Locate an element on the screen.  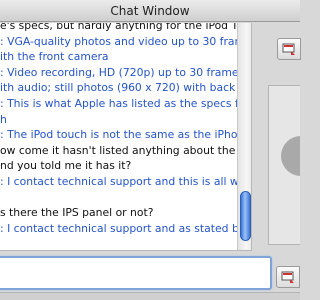
scroll-thumb is located at coordinates (245, 216).